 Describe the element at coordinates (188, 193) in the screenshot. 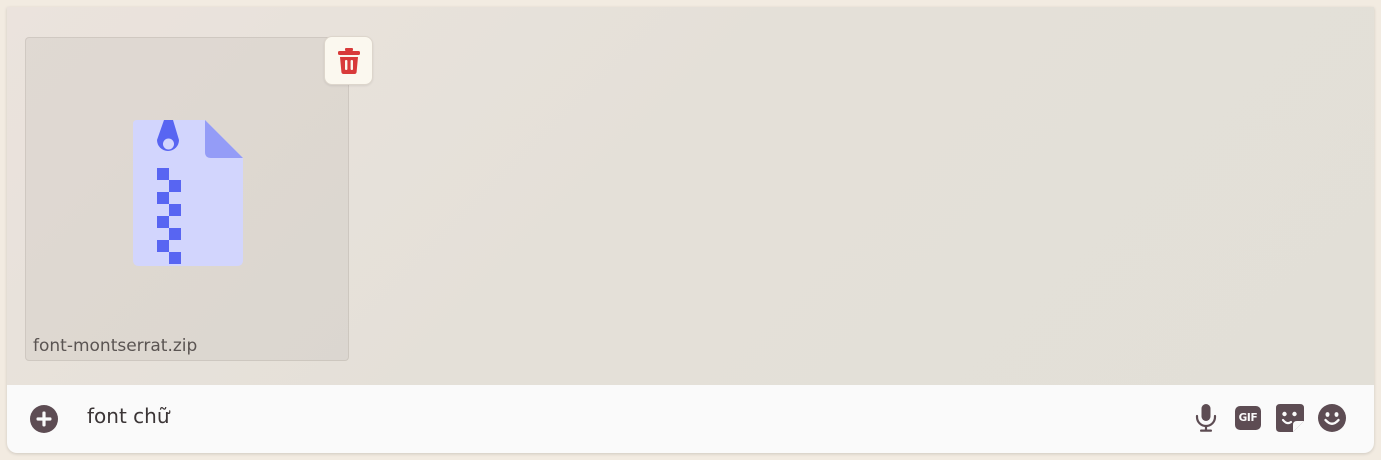

I see `zip-file-icon` at that location.